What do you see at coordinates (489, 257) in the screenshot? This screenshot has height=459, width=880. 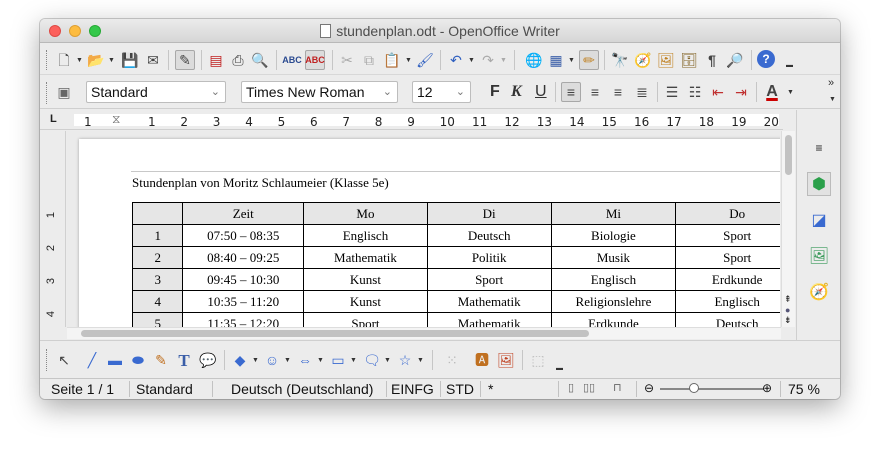 I see `table-cell: Politik` at bounding box center [489, 257].